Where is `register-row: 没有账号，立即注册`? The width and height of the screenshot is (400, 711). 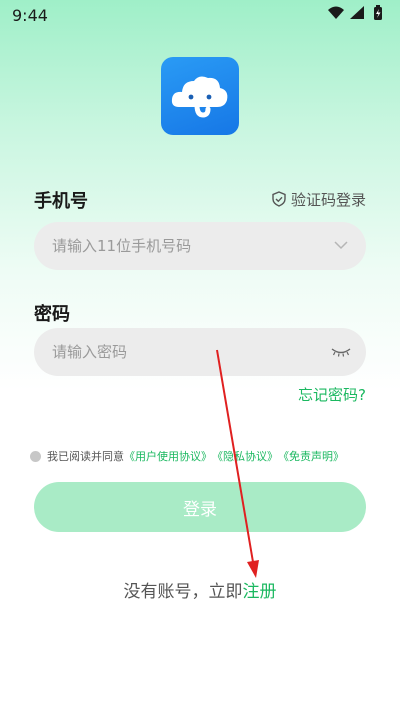 register-row: 没有账号，立即注册 is located at coordinates (200, 589).